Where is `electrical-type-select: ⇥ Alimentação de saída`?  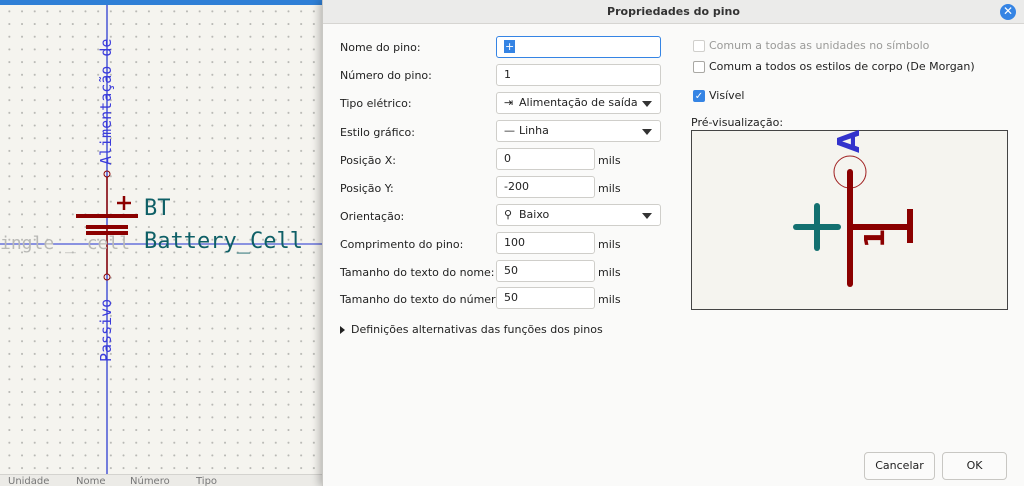
electrical-type-select: ⇥ Alimentação de saída is located at coordinates (578, 103).